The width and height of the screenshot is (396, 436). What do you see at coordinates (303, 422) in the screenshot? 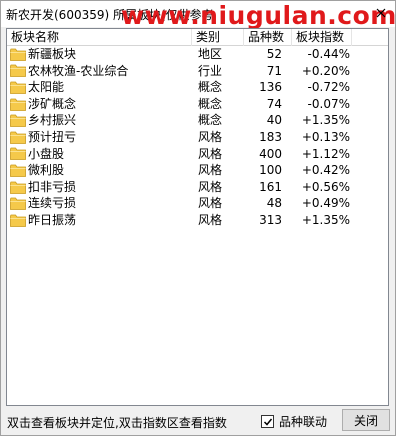
I see `checkbox-label: 品种联动` at bounding box center [303, 422].